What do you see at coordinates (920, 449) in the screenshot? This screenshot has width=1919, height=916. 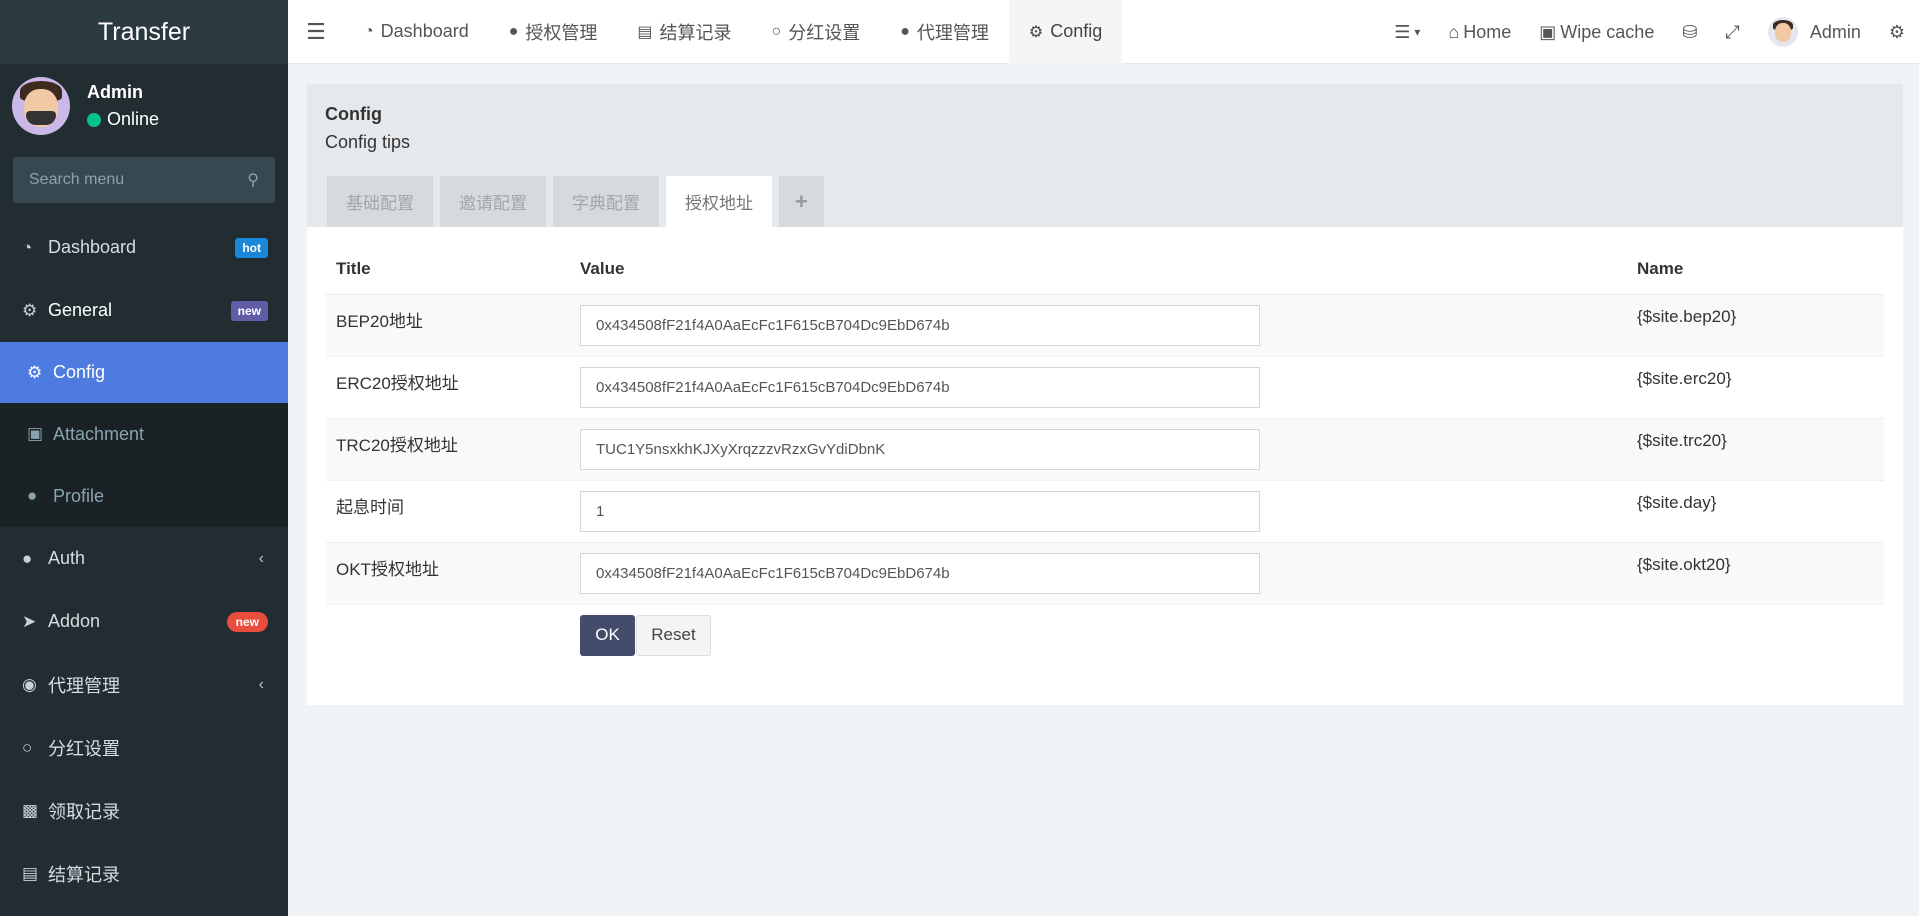 I see `trc20-address-input` at bounding box center [920, 449].